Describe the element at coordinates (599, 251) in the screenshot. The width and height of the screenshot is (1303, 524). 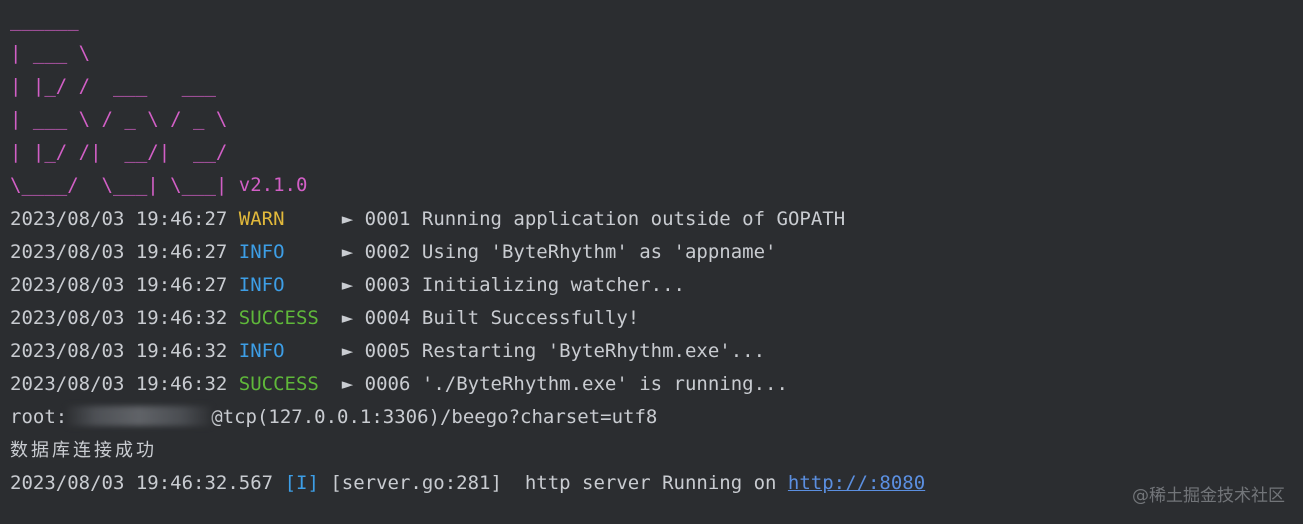
I see `log-message: Using 'ByteRhythm' as 'appname'` at that location.